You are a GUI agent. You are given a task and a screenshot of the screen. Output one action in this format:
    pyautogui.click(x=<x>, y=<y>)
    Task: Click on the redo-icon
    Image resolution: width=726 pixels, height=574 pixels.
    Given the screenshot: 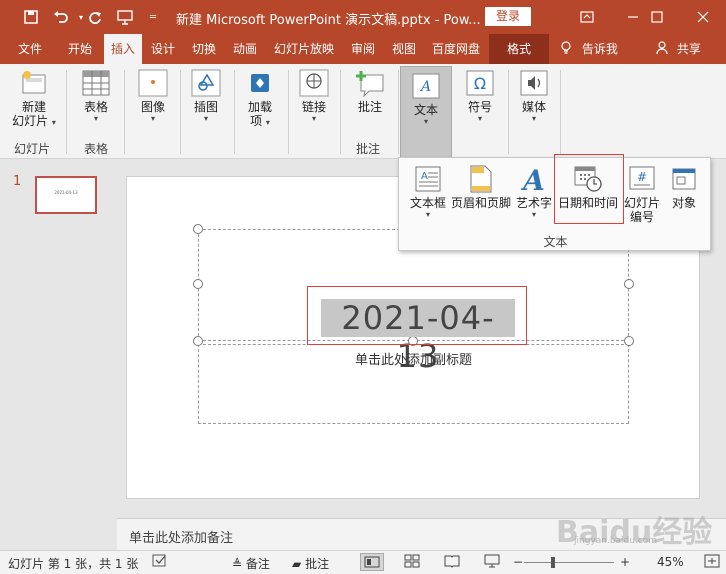 What is the action you would take?
    pyautogui.click(x=95, y=17)
    